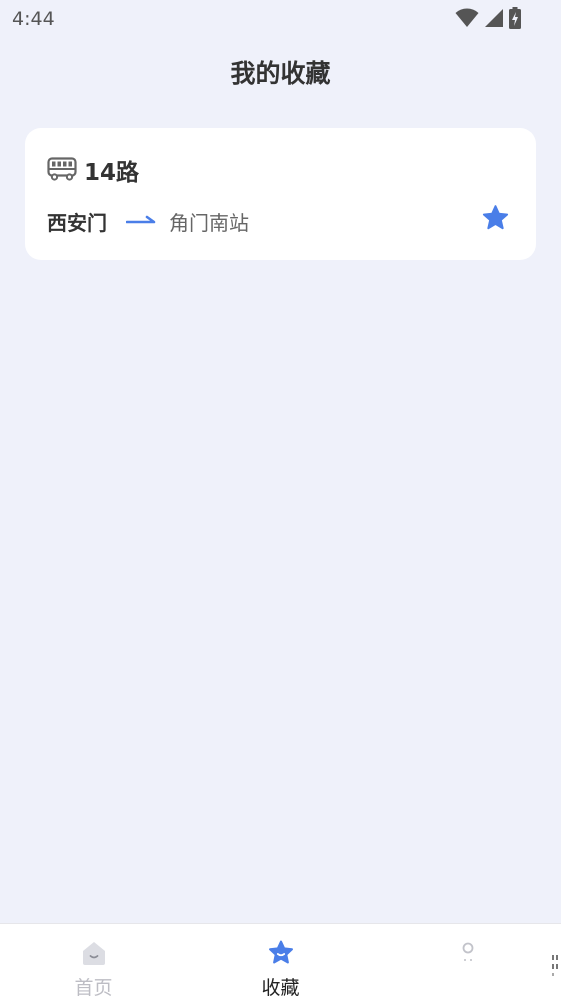 This screenshot has height=999, width=561. I want to click on star-icon, so click(280, 952).